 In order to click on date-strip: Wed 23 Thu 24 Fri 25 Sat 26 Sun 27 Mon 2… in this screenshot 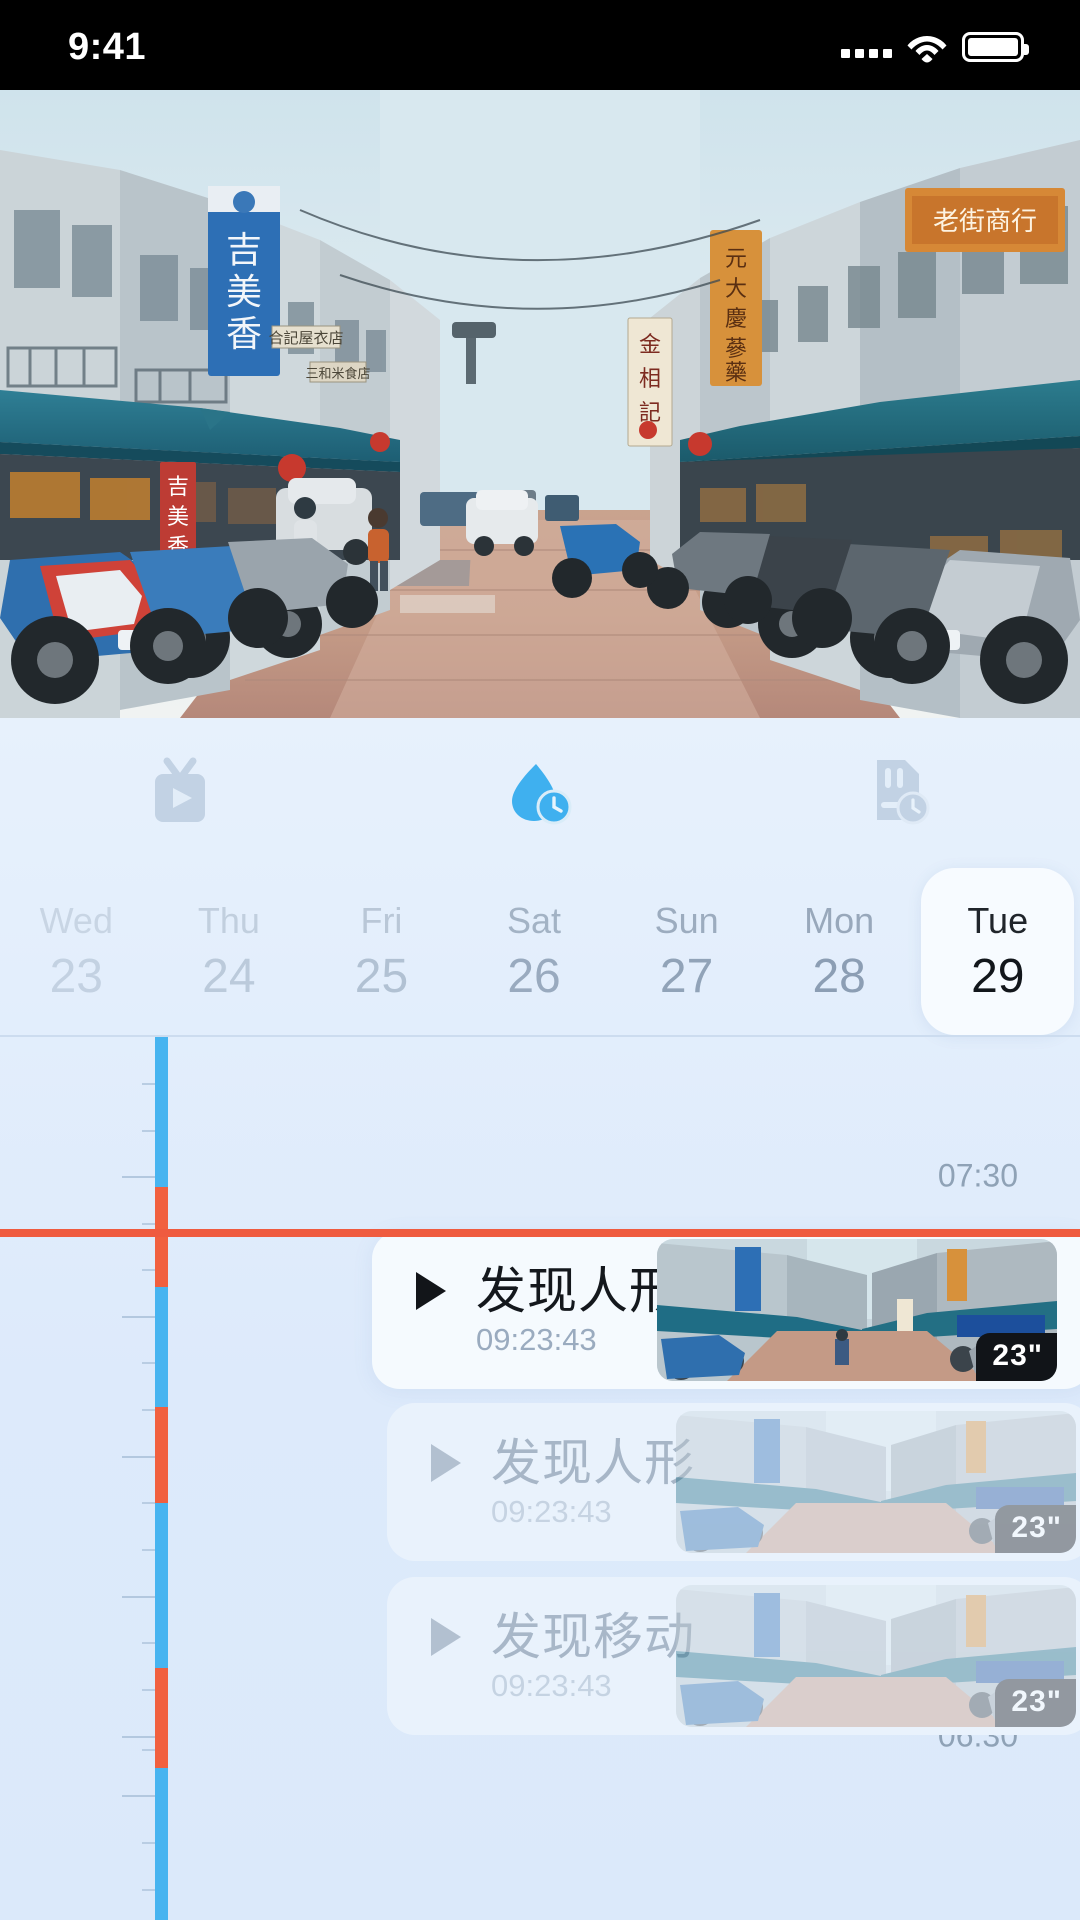, I will do `click(540, 951)`.